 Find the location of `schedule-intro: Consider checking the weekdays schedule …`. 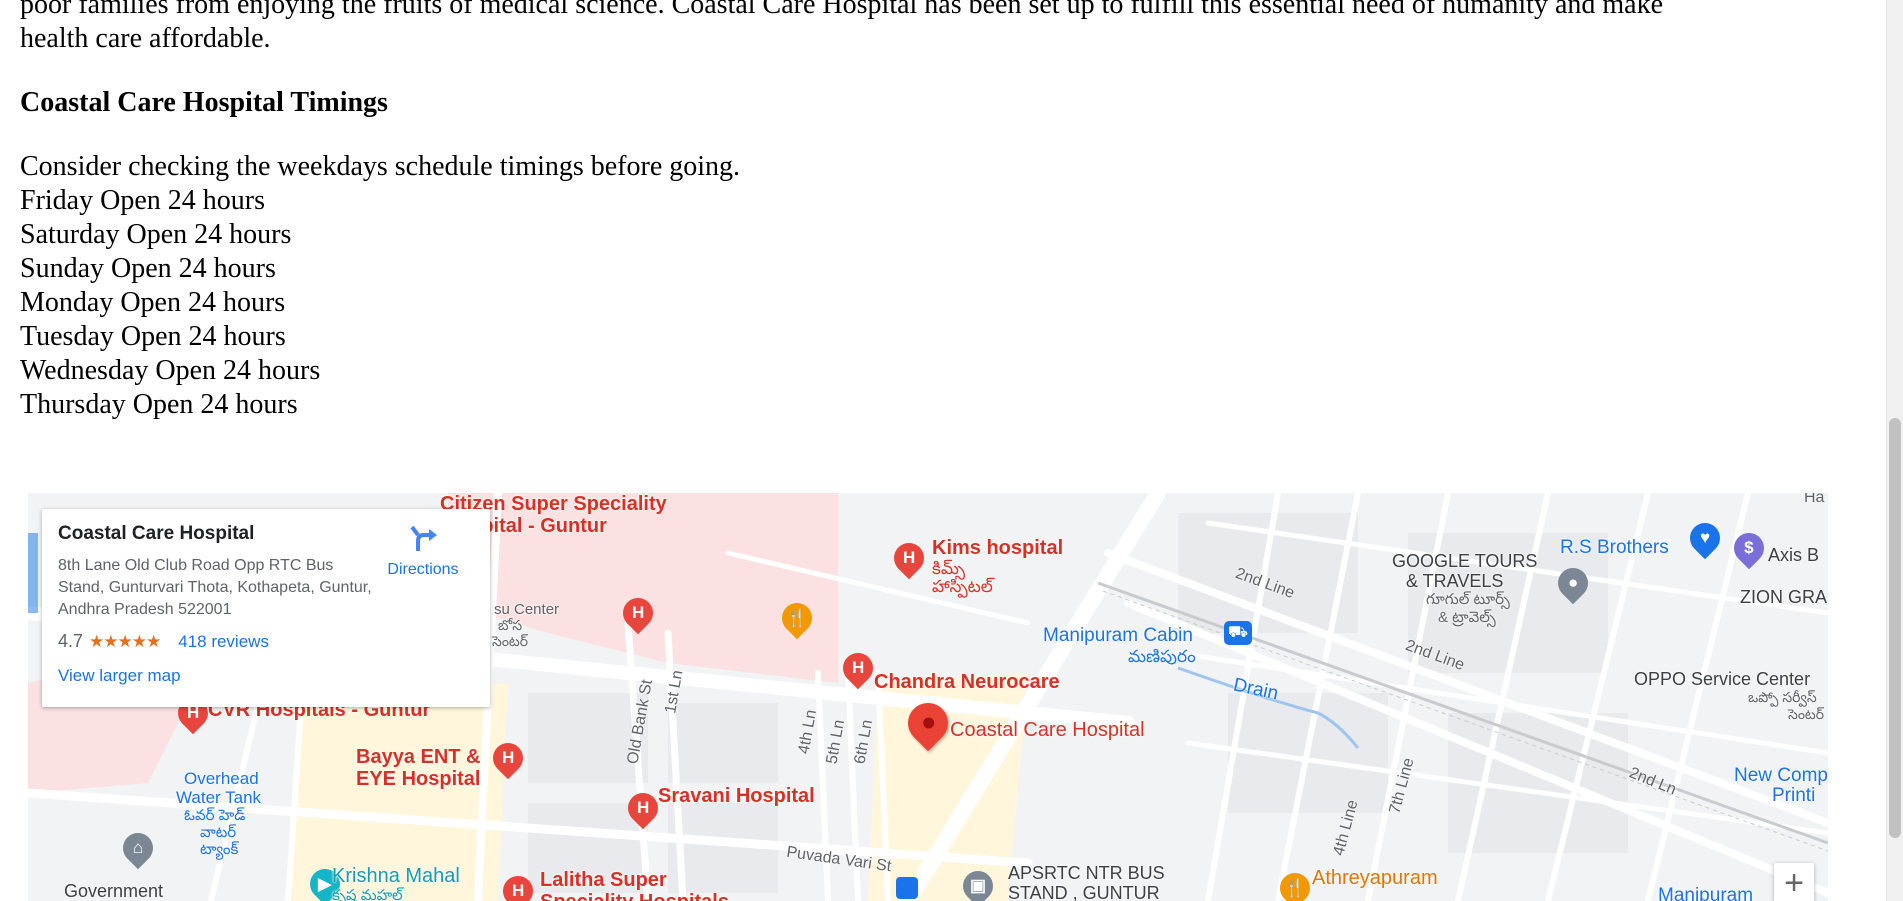

schedule-intro: Consider checking the weekdays schedule … is located at coordinates (380, 166).